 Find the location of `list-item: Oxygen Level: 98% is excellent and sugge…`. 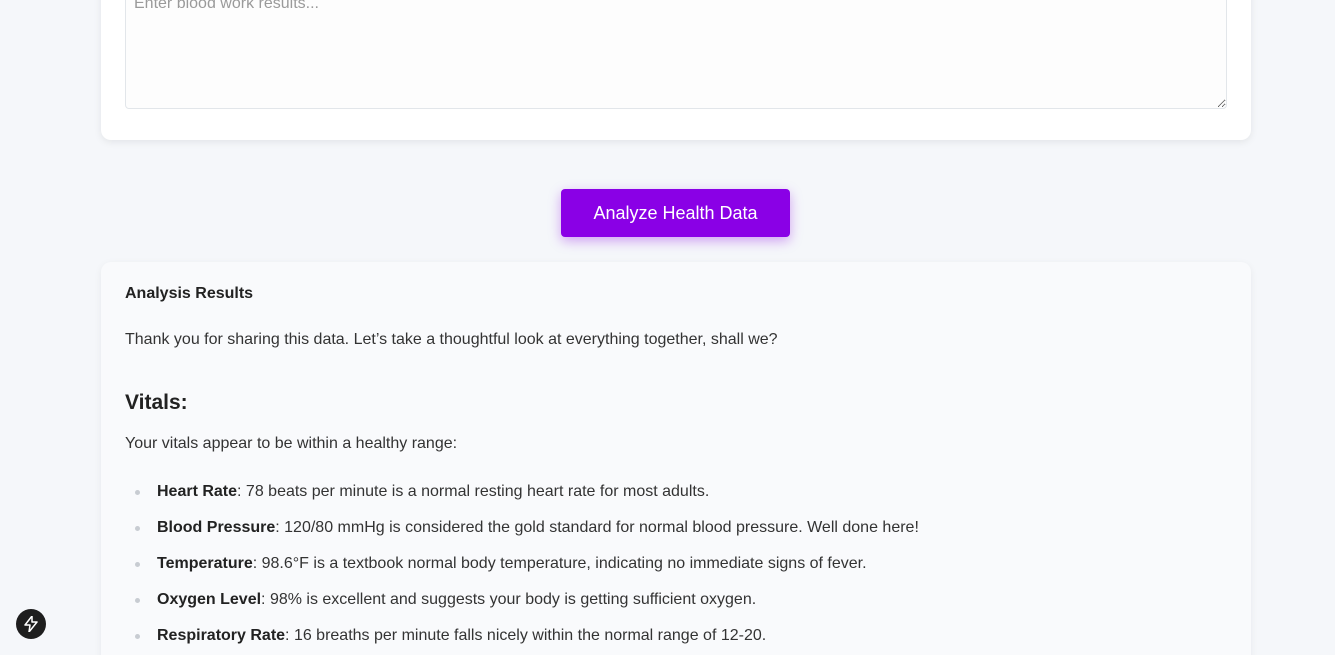

list-item: Oxygen Level: 98% is excellent and sugge… is located at coordinates (522, 608).